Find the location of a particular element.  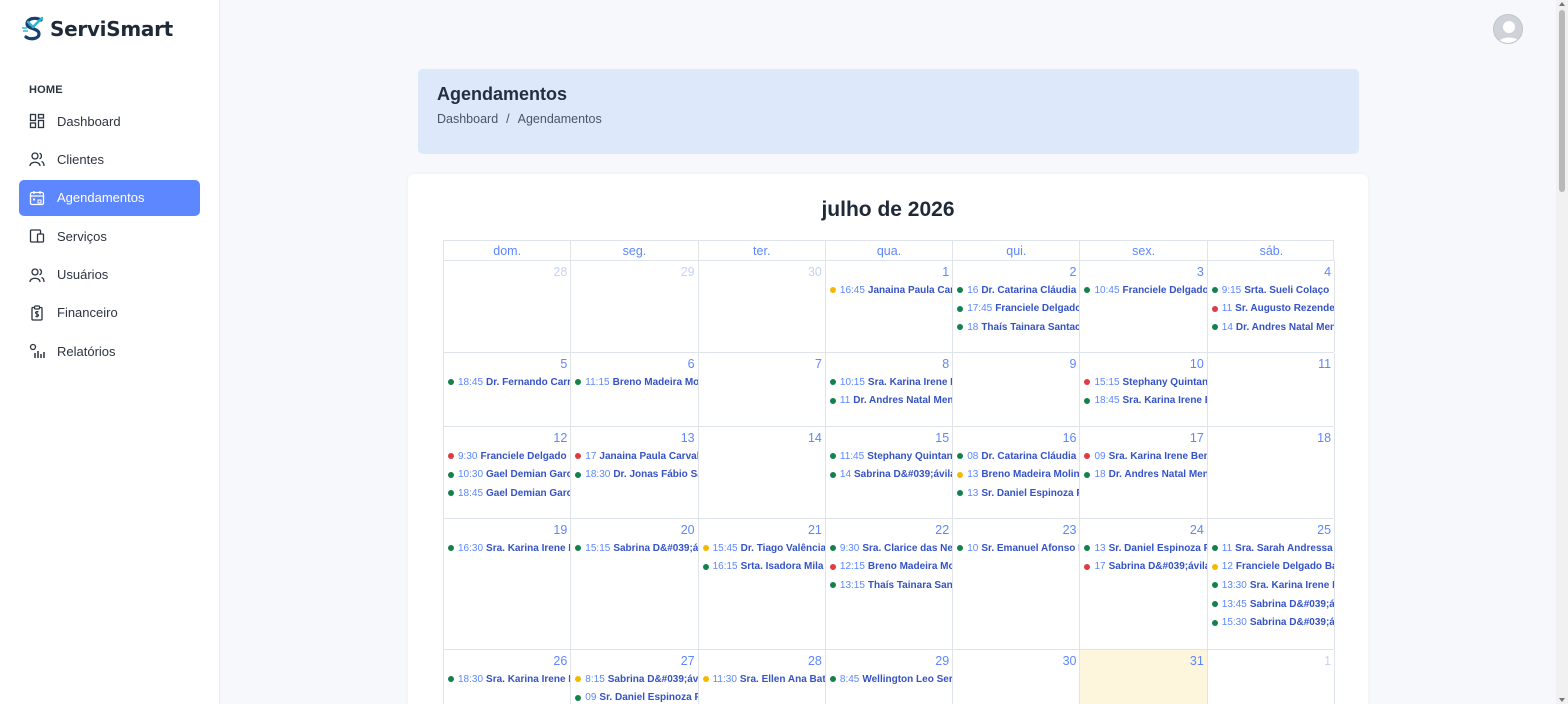

calendar-event: 8:15Sabrina D&#039;ávila is located at coordinates (634, 679).